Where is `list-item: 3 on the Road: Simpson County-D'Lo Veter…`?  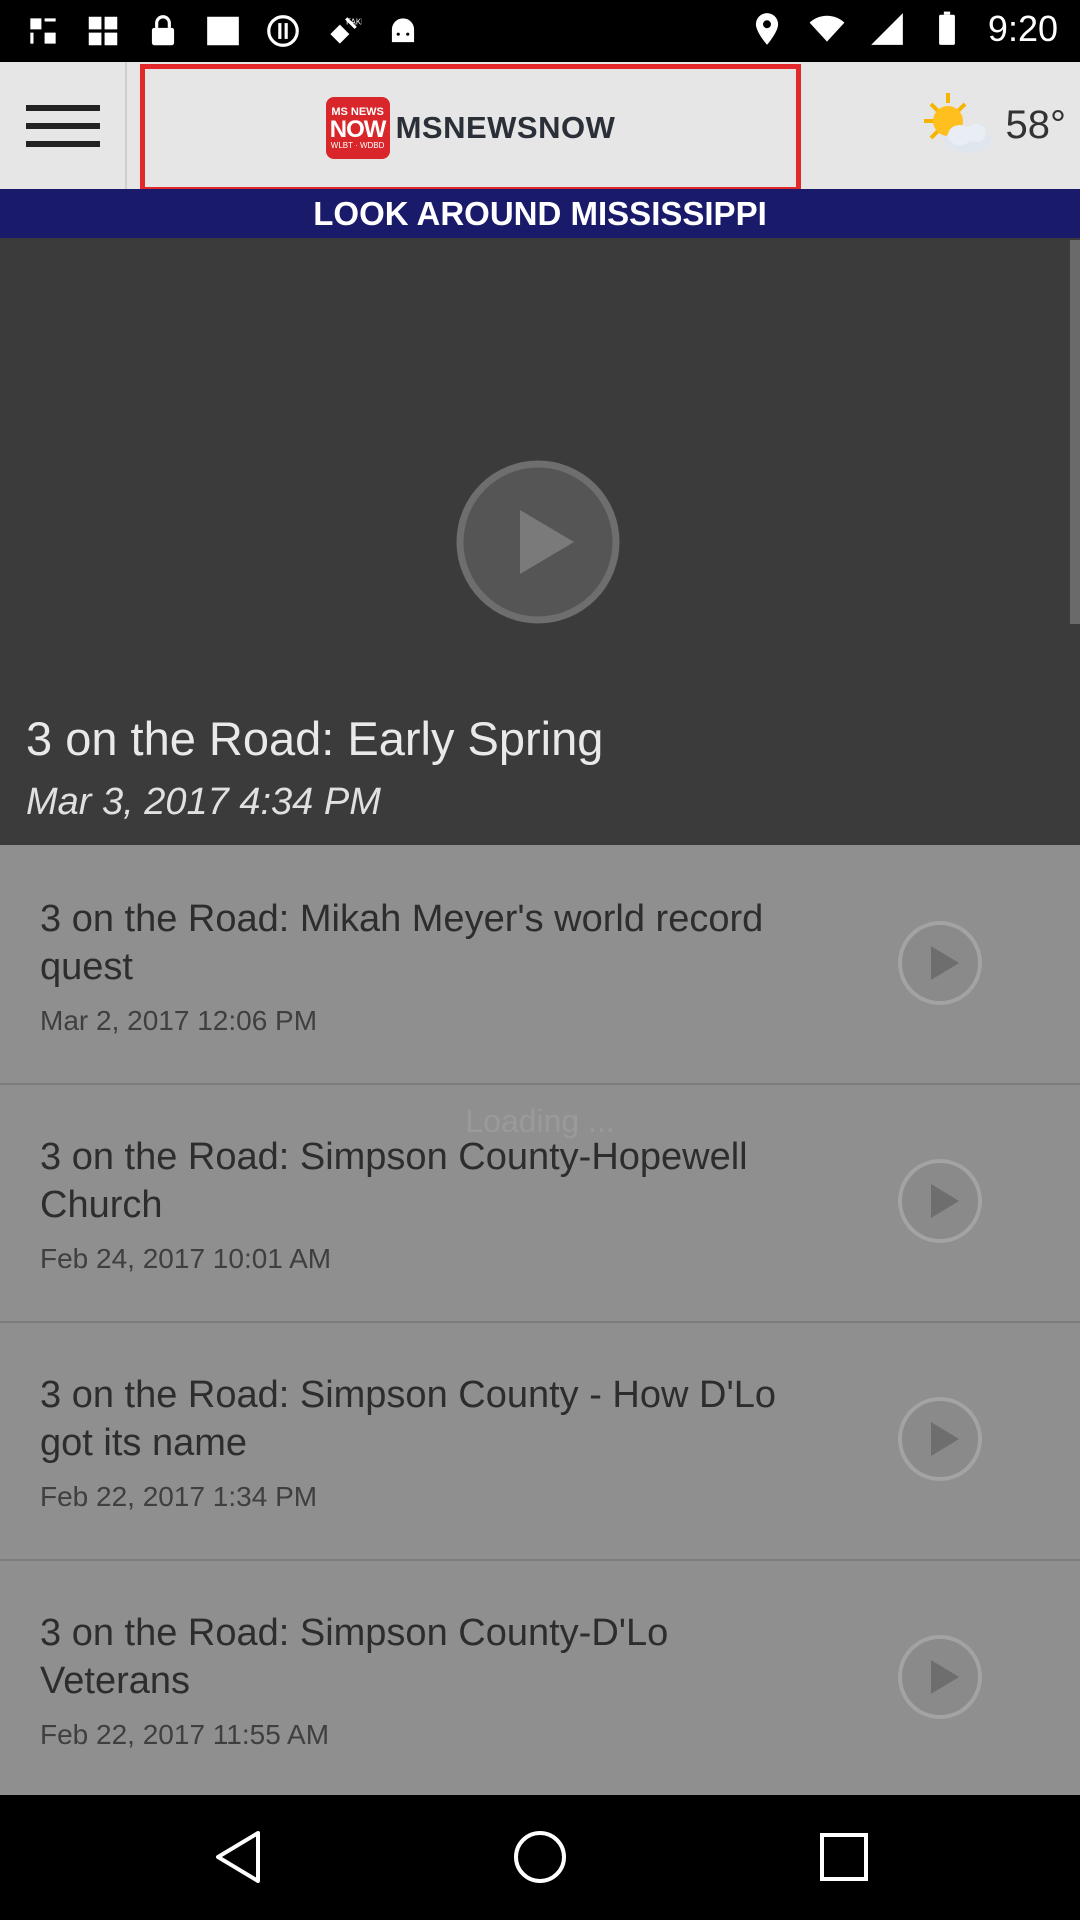
list-item: 3 on the Road: Simpson County-D'Lo Veter… is located at coordinates (540, 1678).